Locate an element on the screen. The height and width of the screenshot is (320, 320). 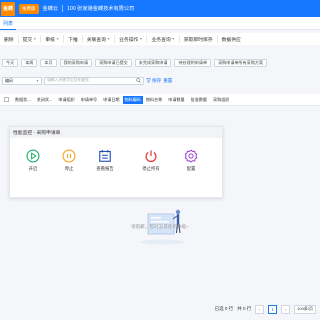
toolbar-button: 关联查询 ▼ is located at coordinates (99, 39).